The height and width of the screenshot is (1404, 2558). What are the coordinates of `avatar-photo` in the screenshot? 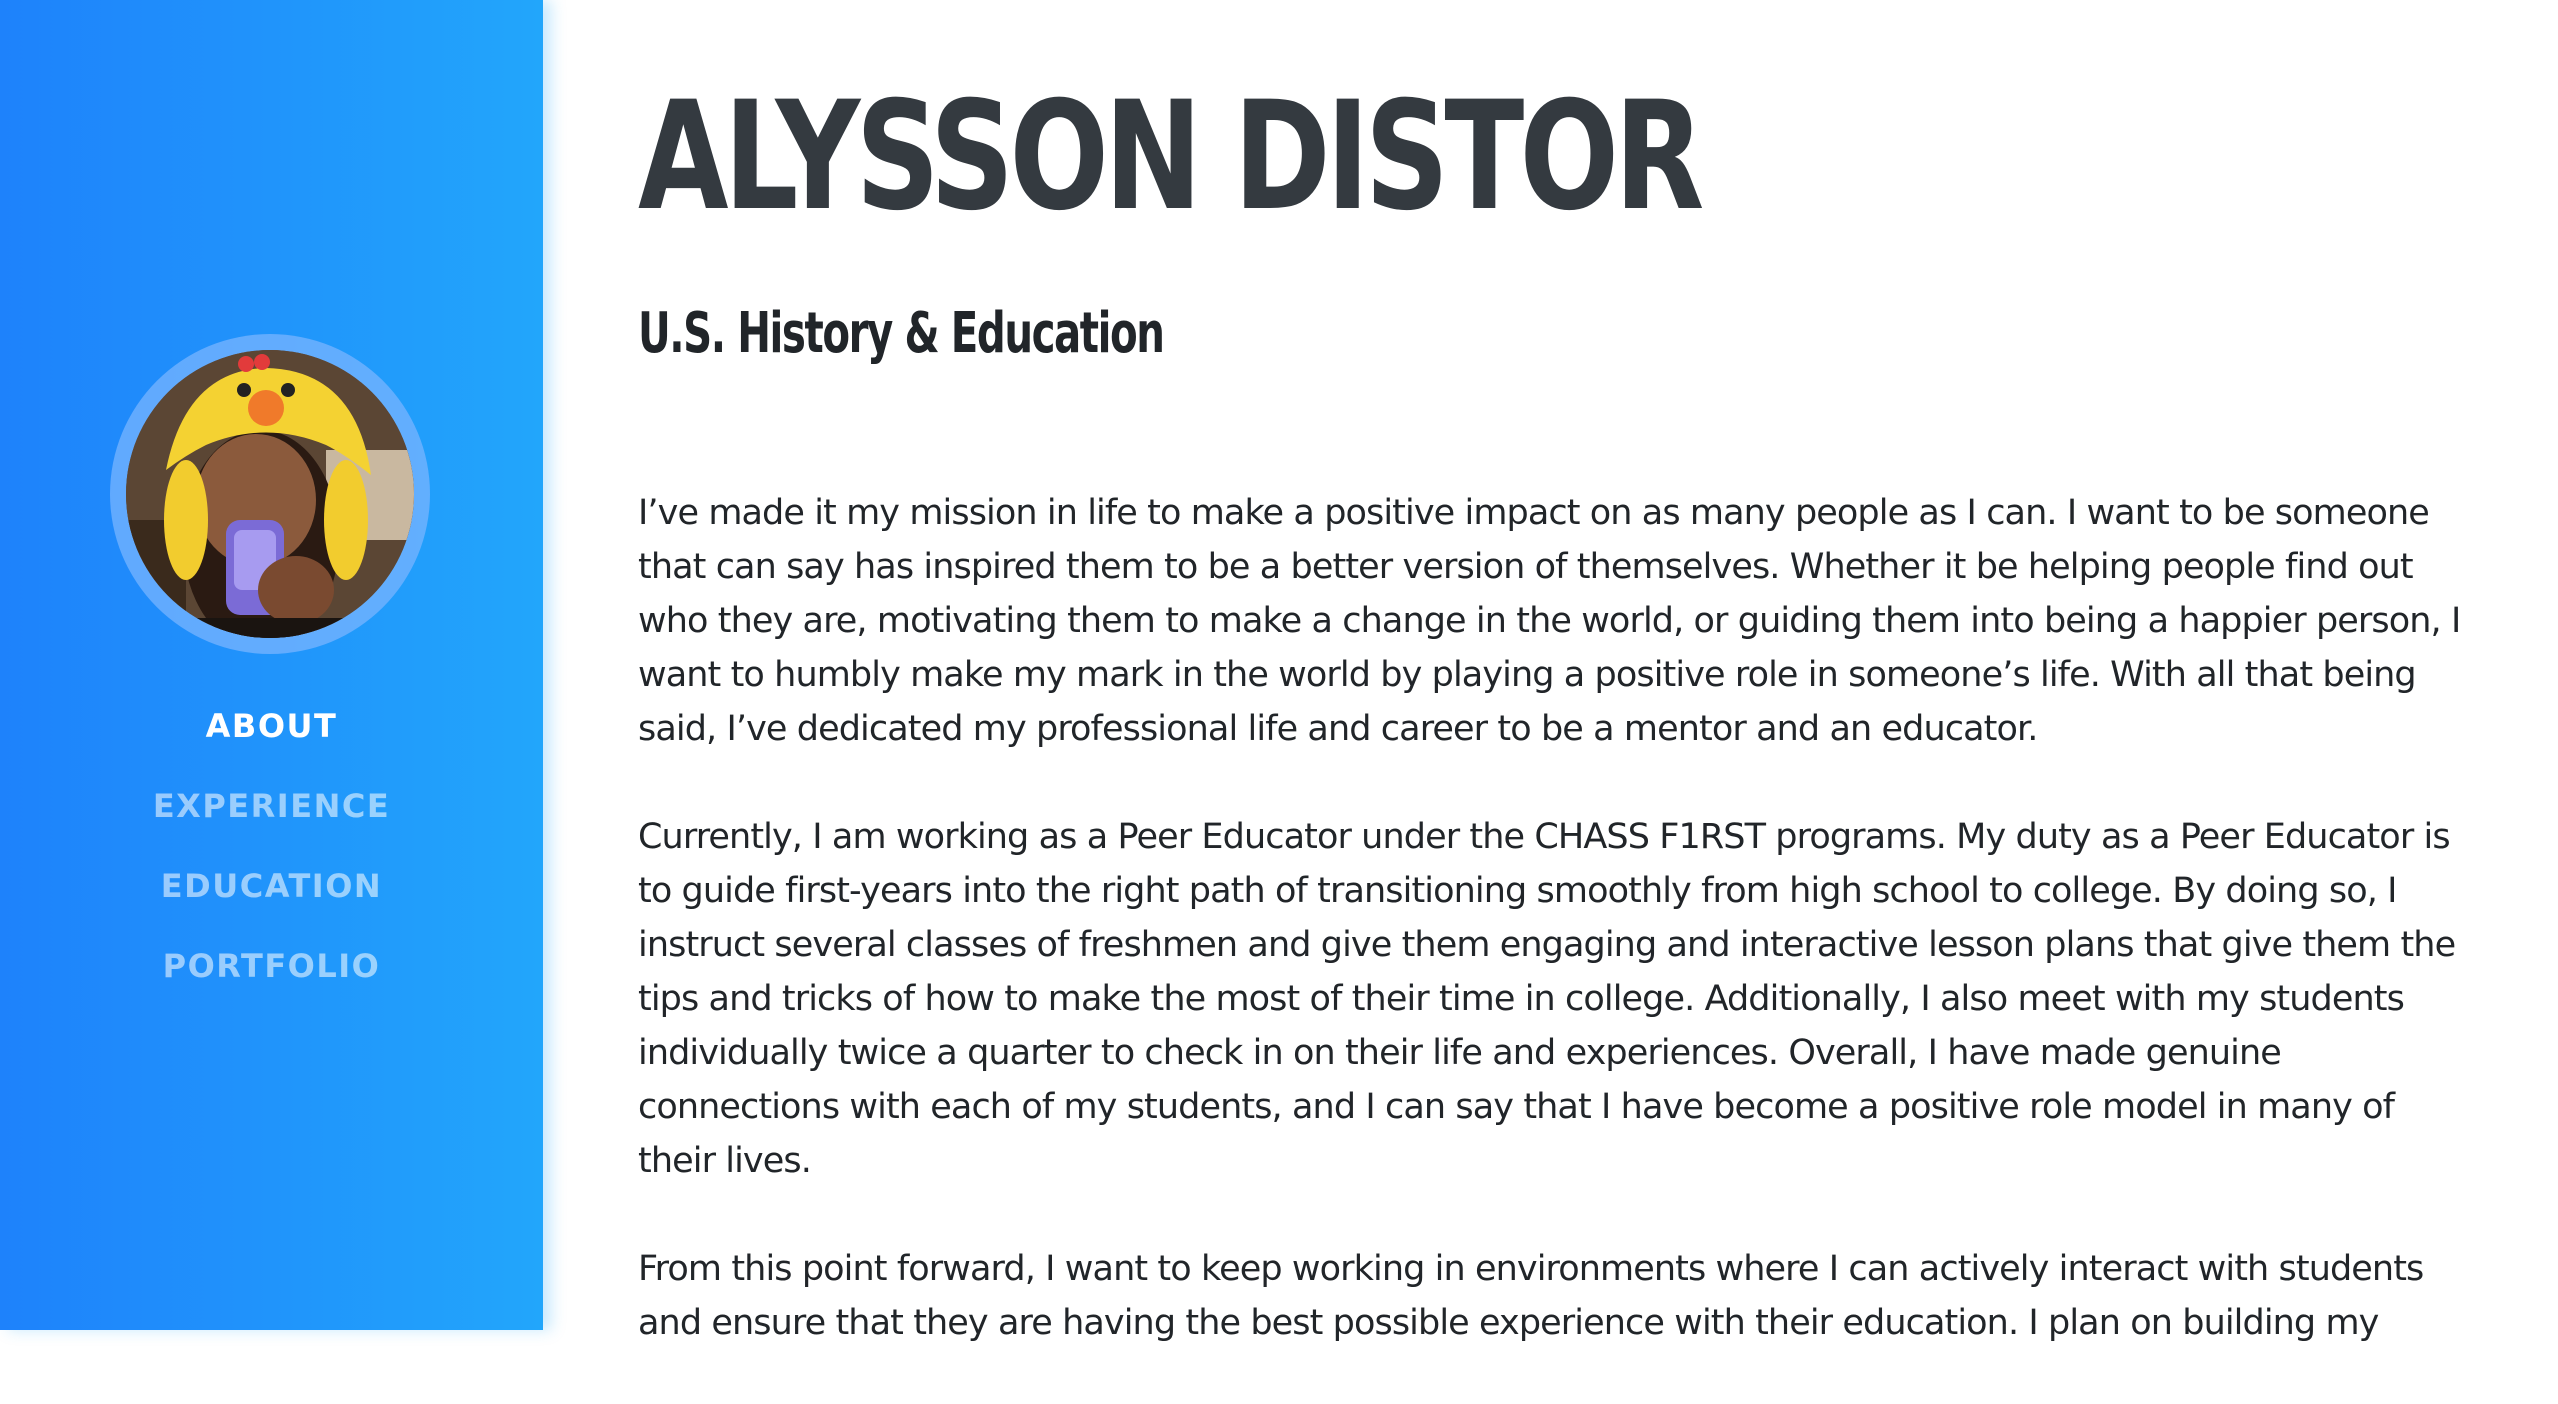 It's located at (270, 494).